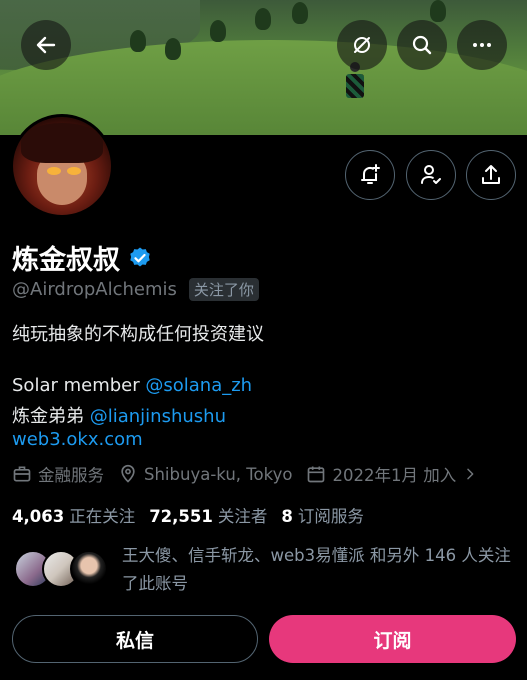  What do you see at coordinates (89, 569) in the screenshot?
I see `avatar` at bounding box center [89, 569].